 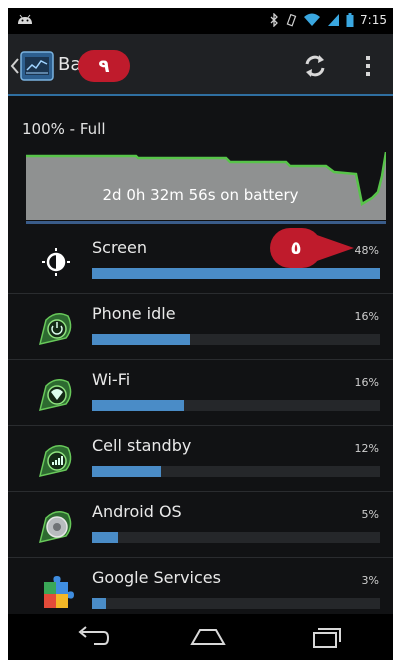 I want to click on battery-graph-area, so click(x=206, y=186).